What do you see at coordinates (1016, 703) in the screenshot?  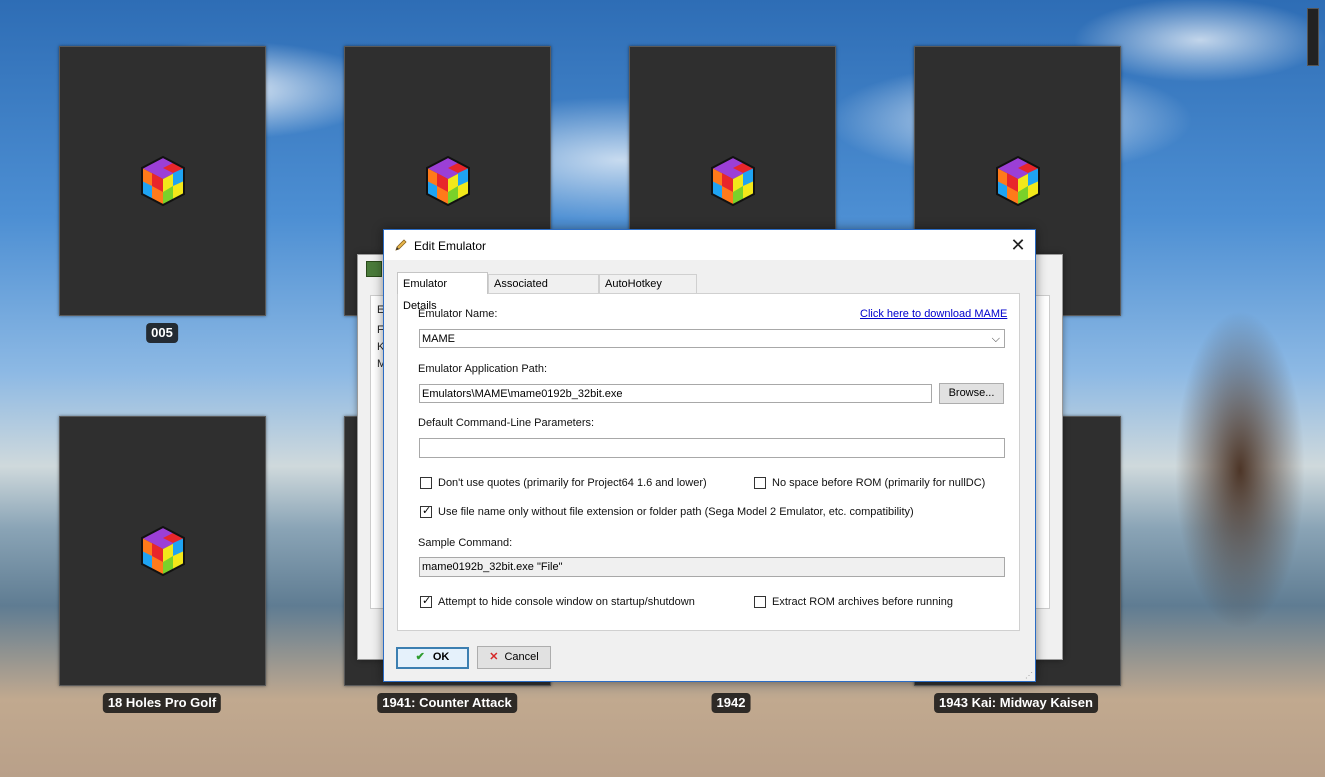 I see `game-title-label: 1943 Kai: Midway Kaisen` at bounding box center [1016, 703].